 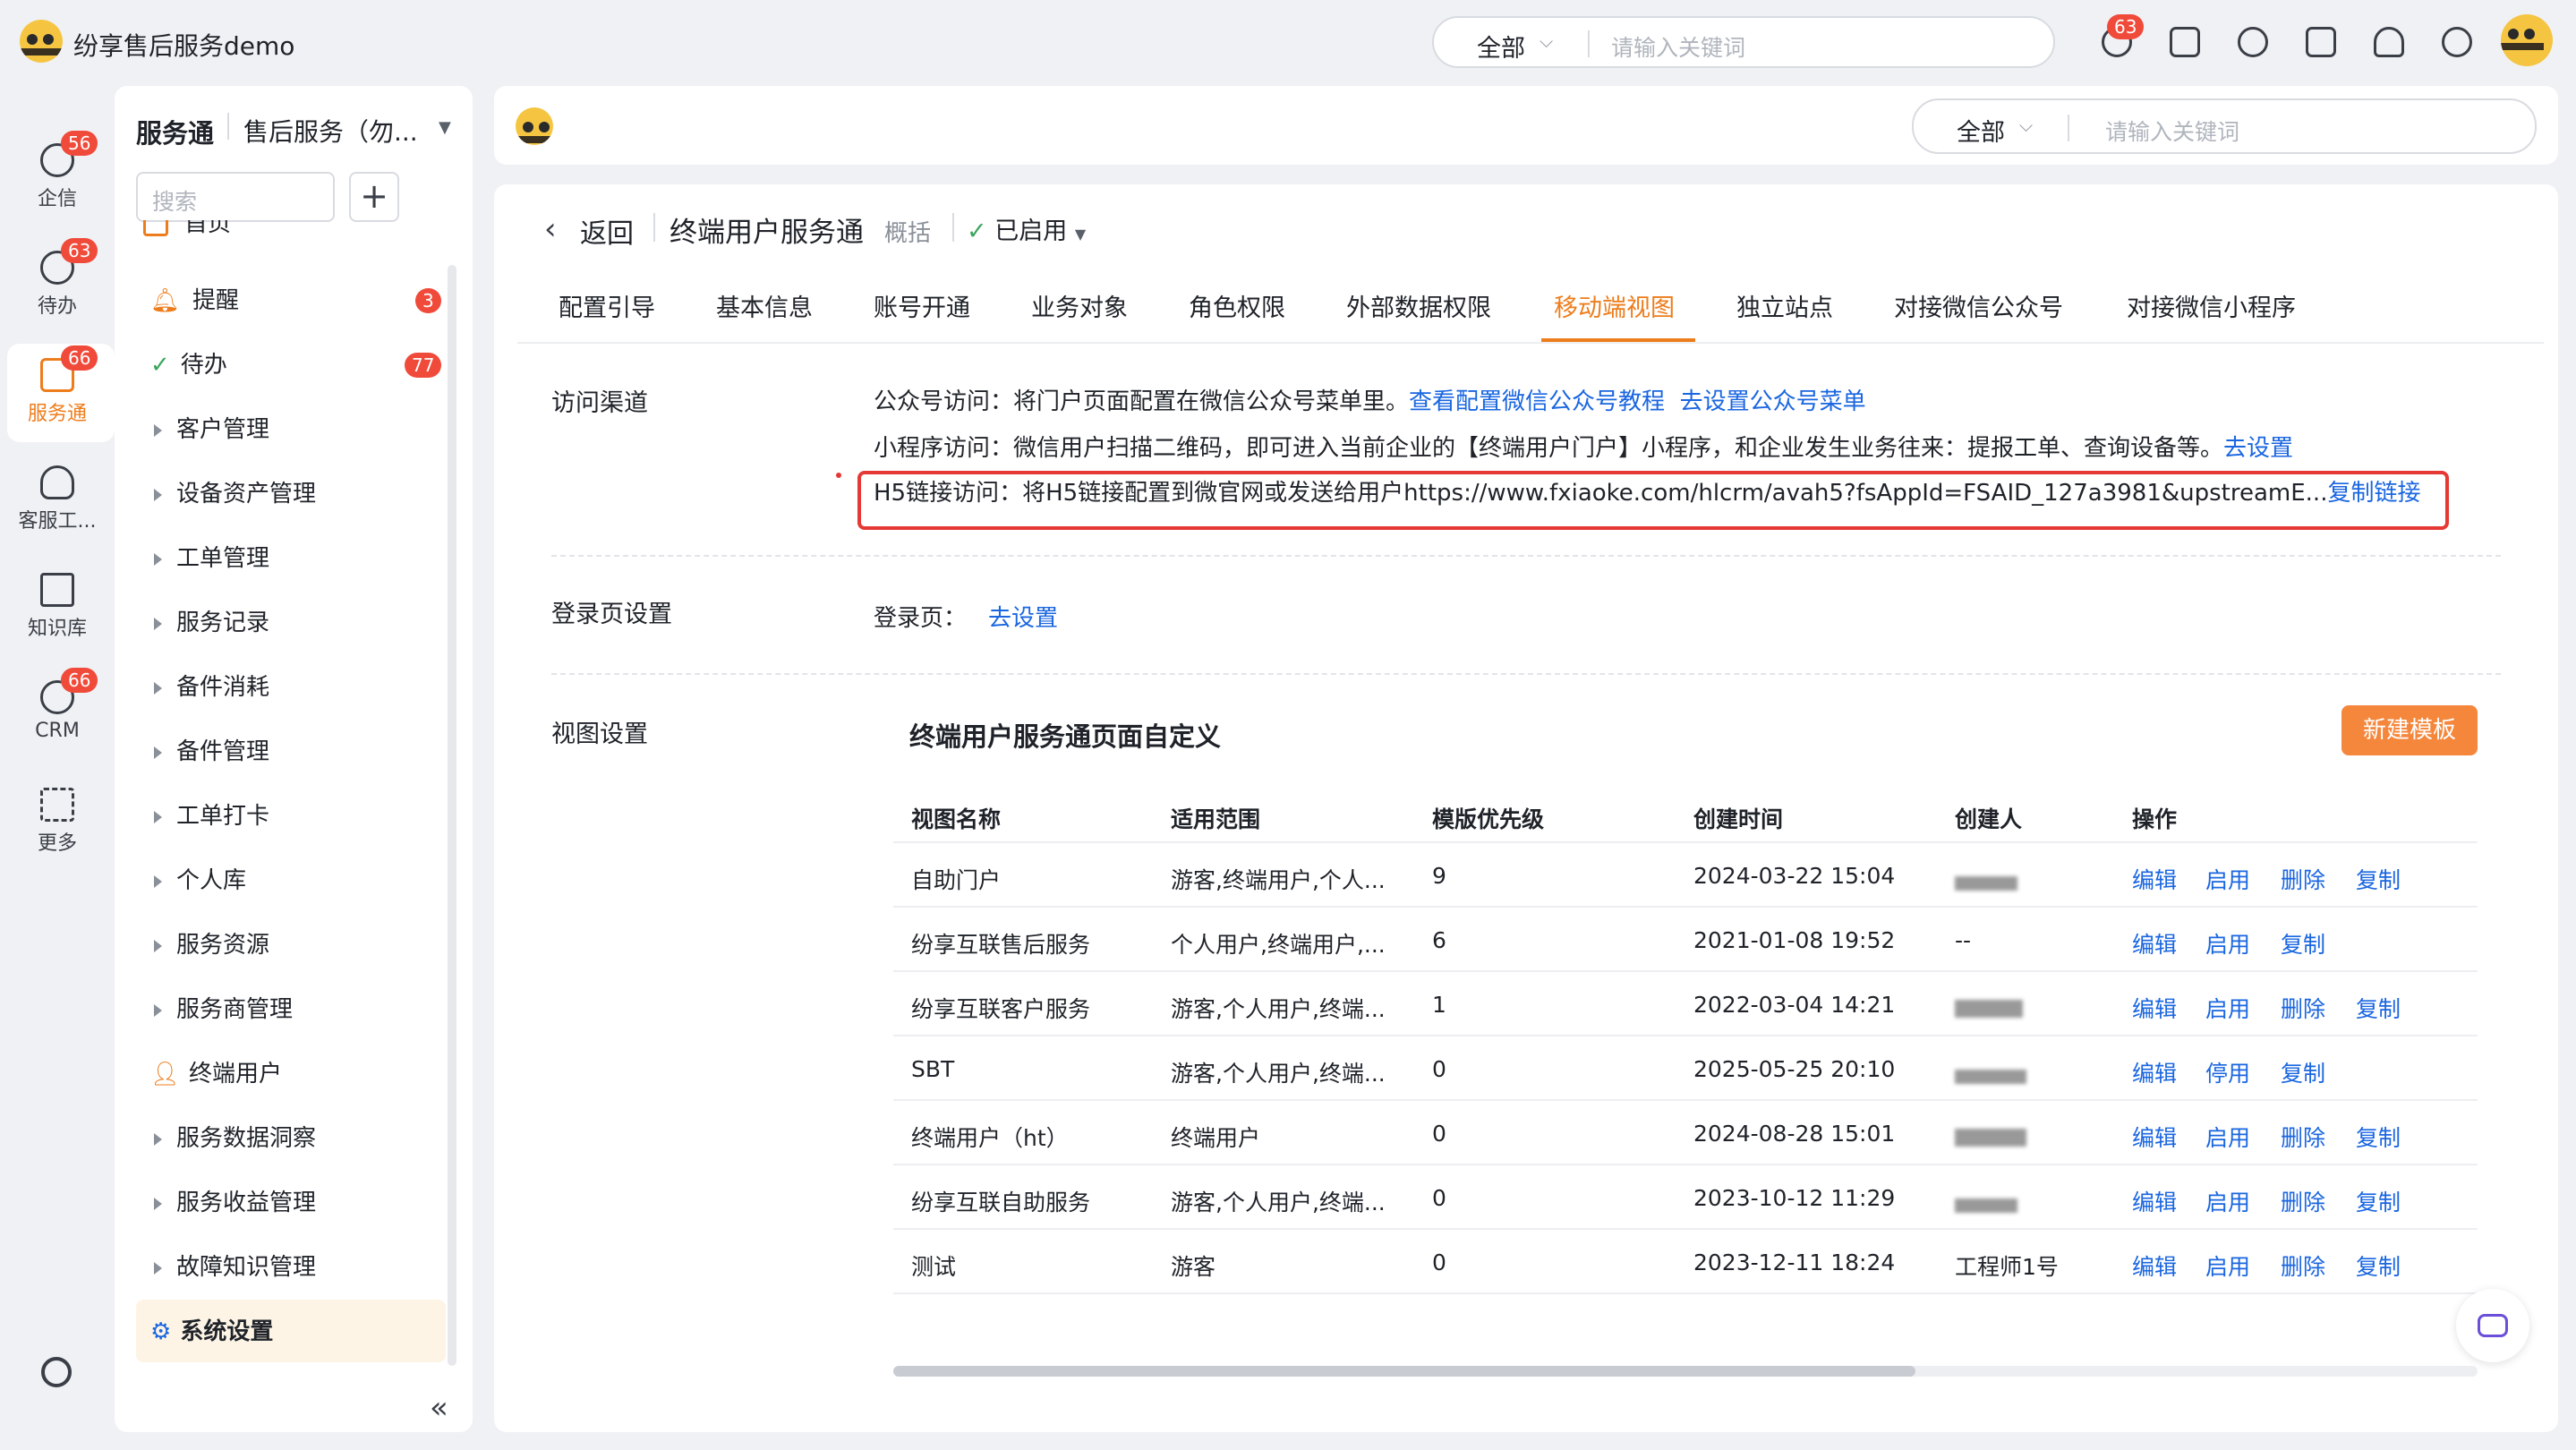 What do you see at coordinates (235, 1267) in the screenshot?
I see `sidebar-item-fault-kb: 故障知识管理` at bounding box center [235, 1267].